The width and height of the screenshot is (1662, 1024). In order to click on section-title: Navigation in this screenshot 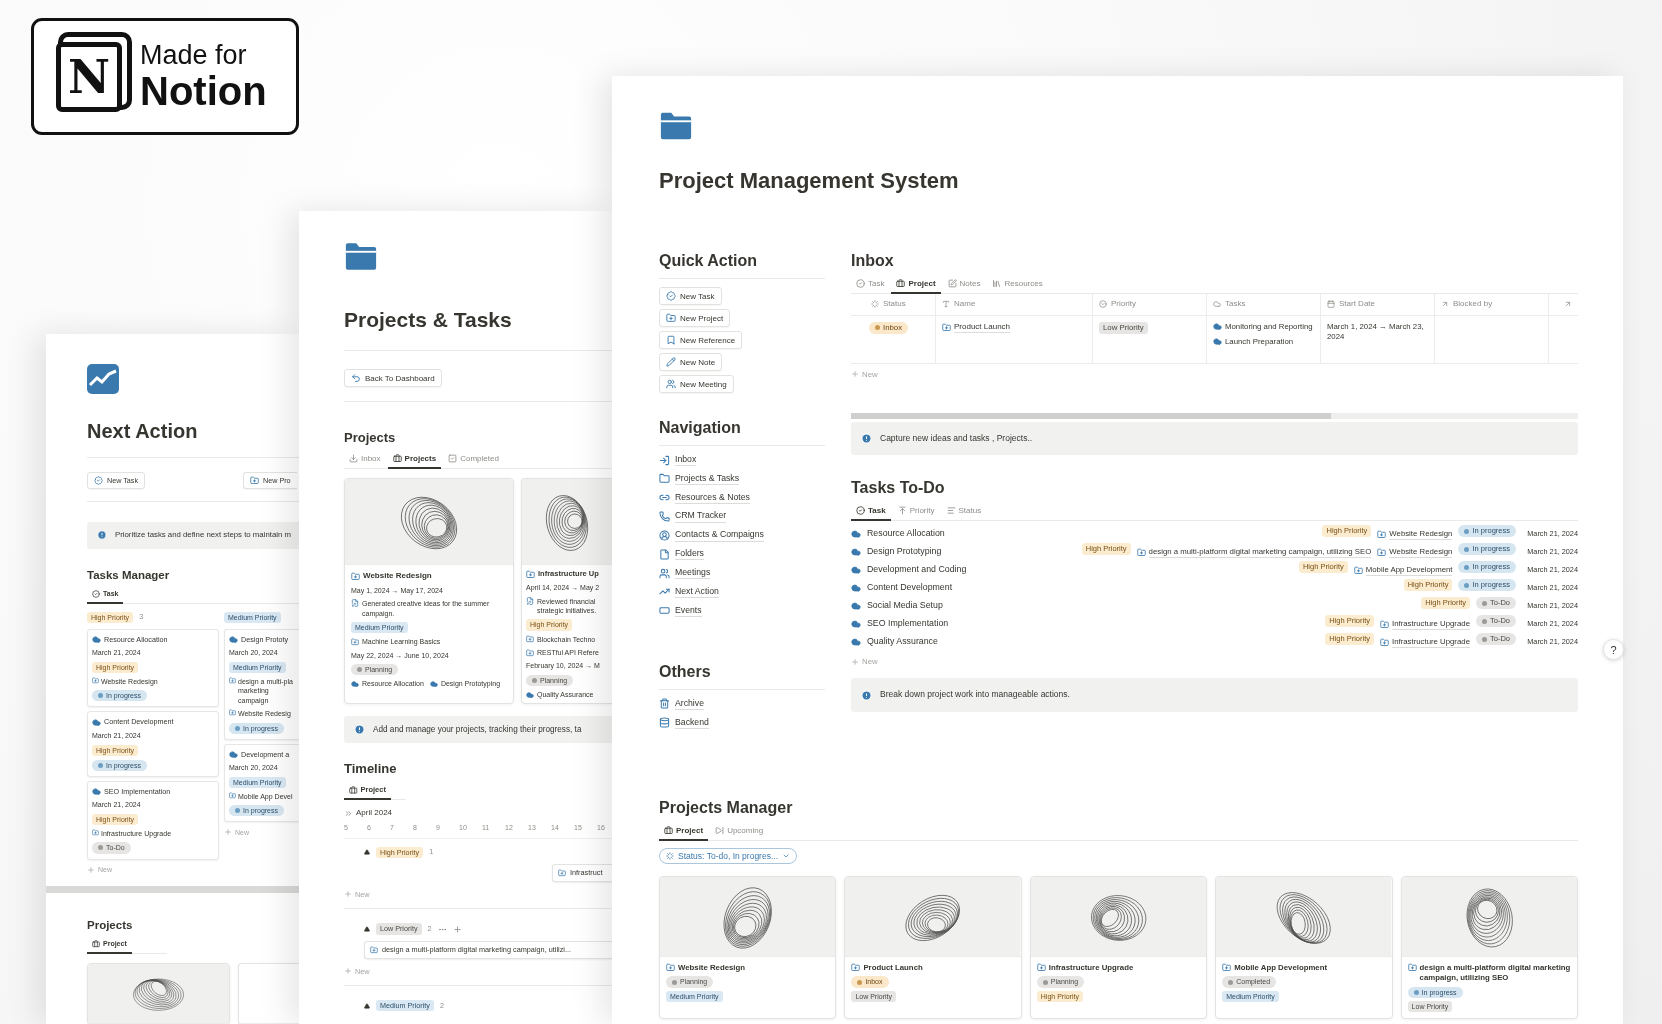, I will do `click(700, 428)`.